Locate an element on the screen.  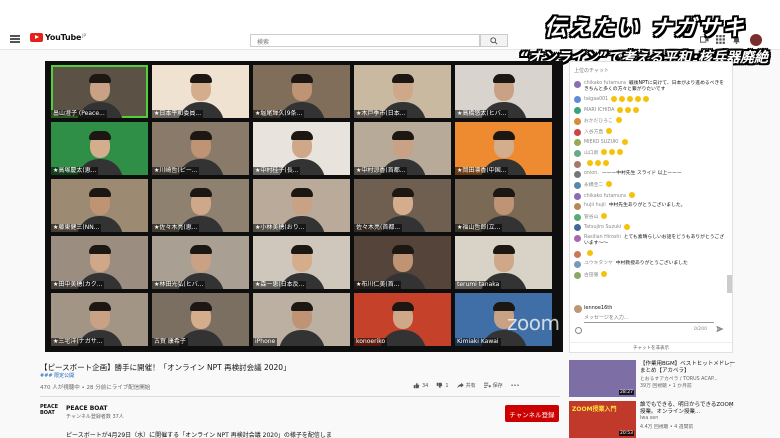
chat-message-text: 中村先生ありがとうございました。 is located at coordinates (647, 205).